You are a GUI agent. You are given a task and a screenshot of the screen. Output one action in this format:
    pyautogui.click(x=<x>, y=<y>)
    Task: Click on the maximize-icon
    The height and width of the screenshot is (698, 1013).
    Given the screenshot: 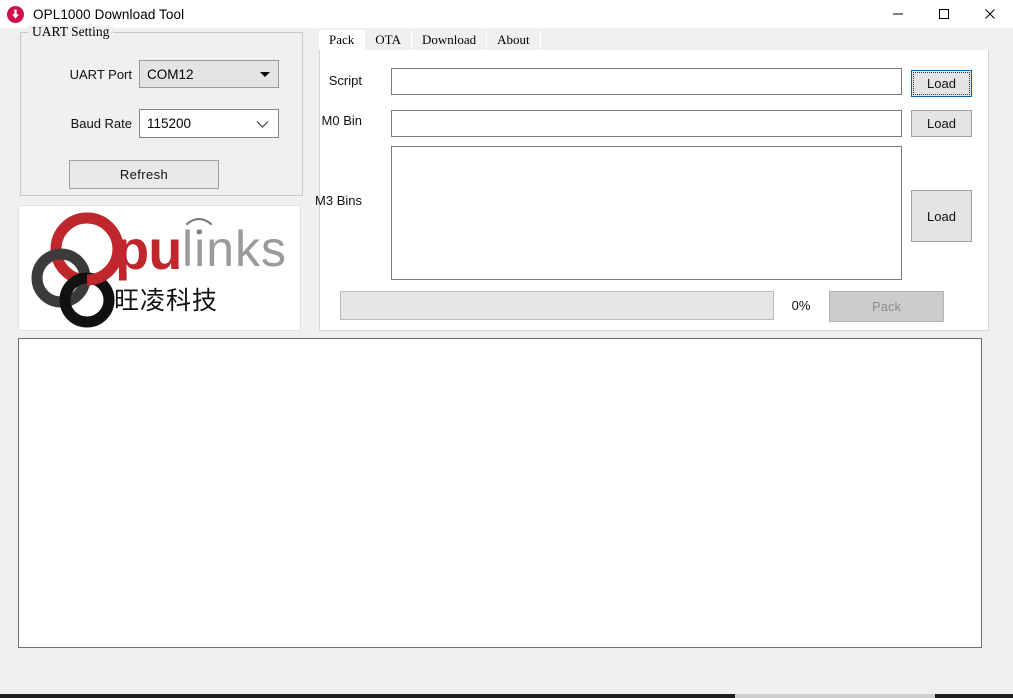 What is the action you would take?
    pyautogui.click(x=944, y=14)
    